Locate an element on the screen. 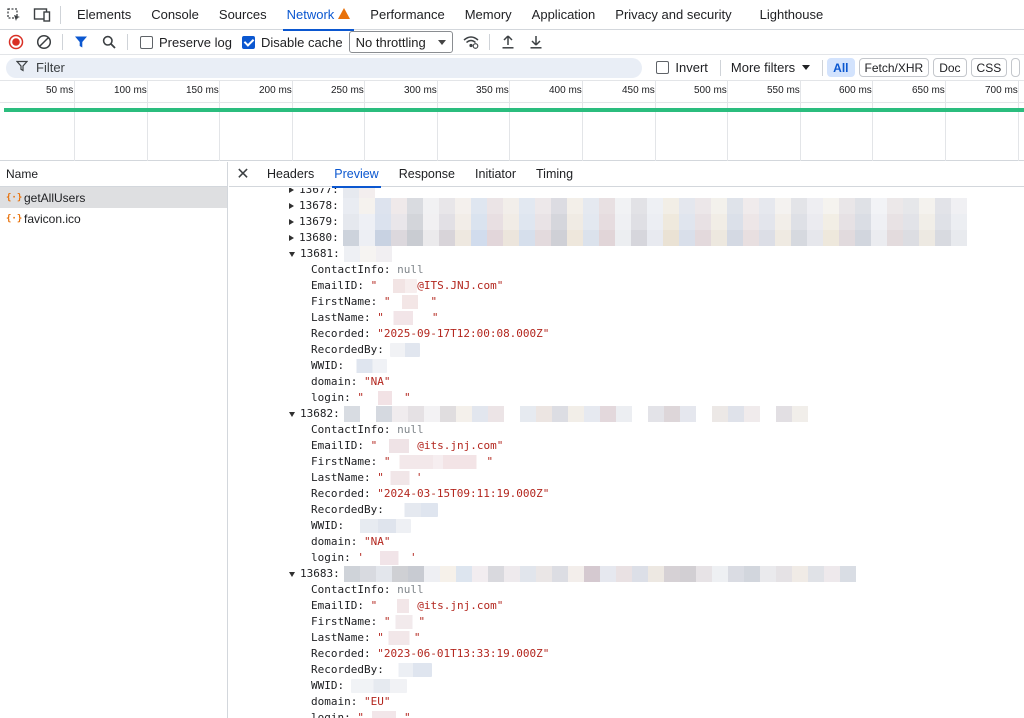  request-name: favicon.ico is located at coordinates (52, 218).